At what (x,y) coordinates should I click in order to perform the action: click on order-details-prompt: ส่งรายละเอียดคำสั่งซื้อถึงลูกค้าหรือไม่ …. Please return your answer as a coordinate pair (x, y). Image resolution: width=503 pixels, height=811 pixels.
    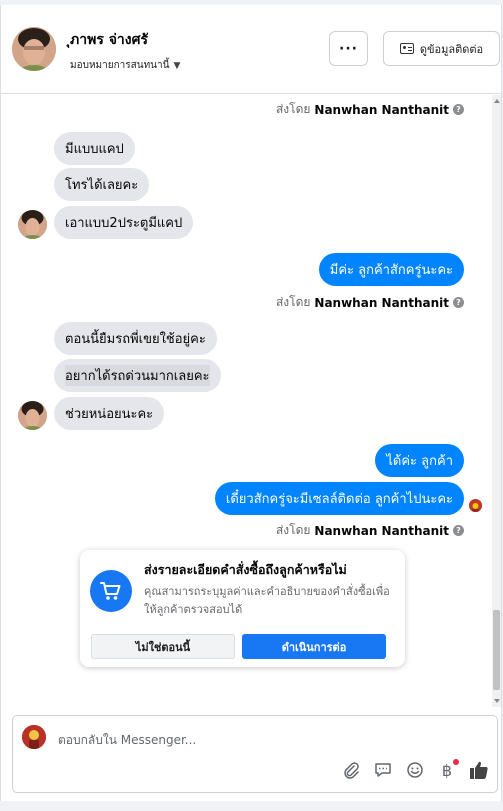
    Looking at the image, I should click on (242, 608).